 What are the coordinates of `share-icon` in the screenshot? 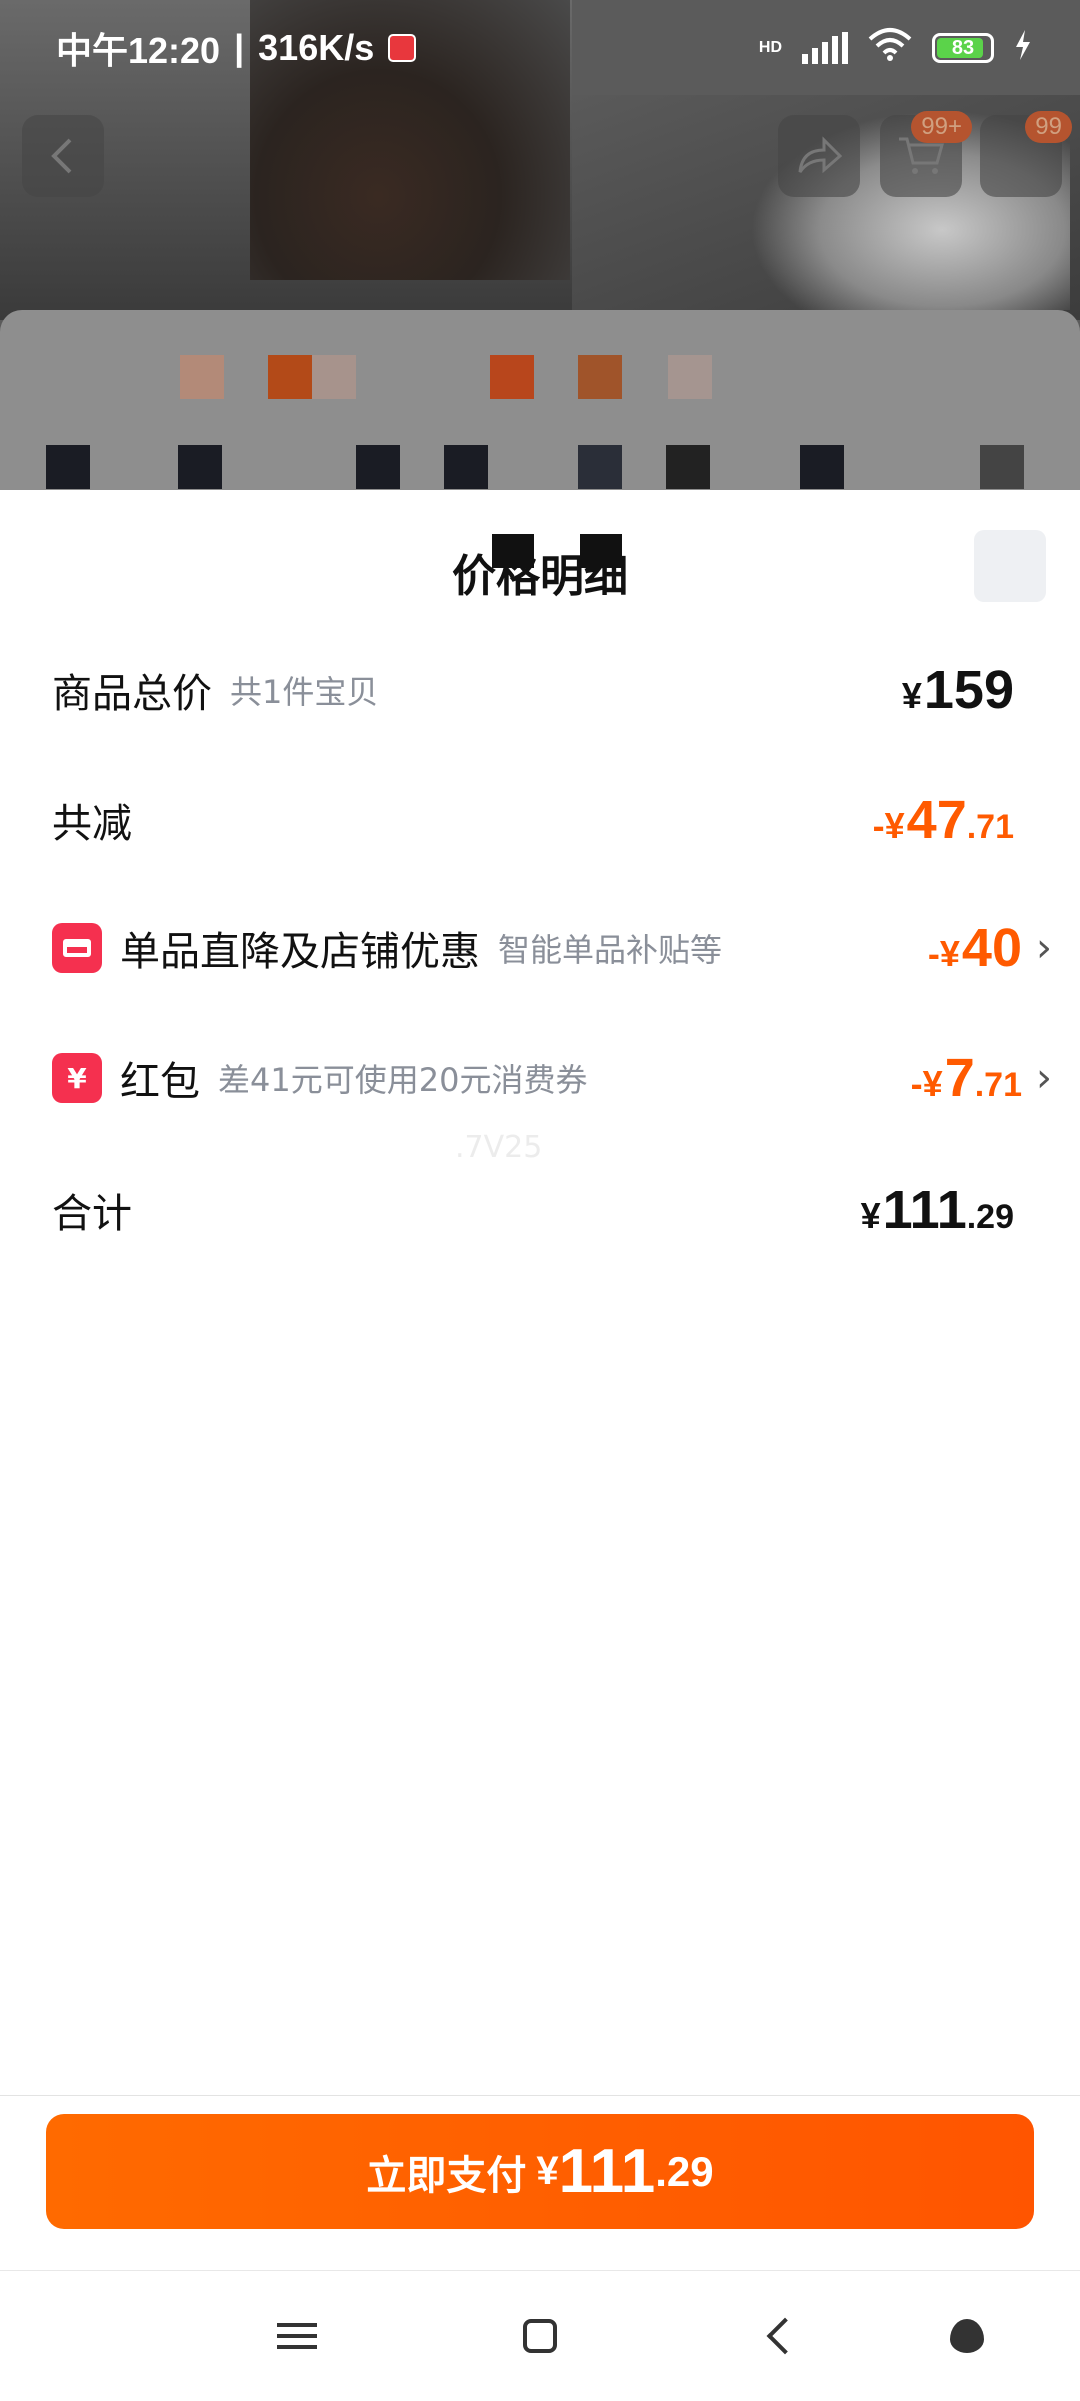 It's located at (819, 156).